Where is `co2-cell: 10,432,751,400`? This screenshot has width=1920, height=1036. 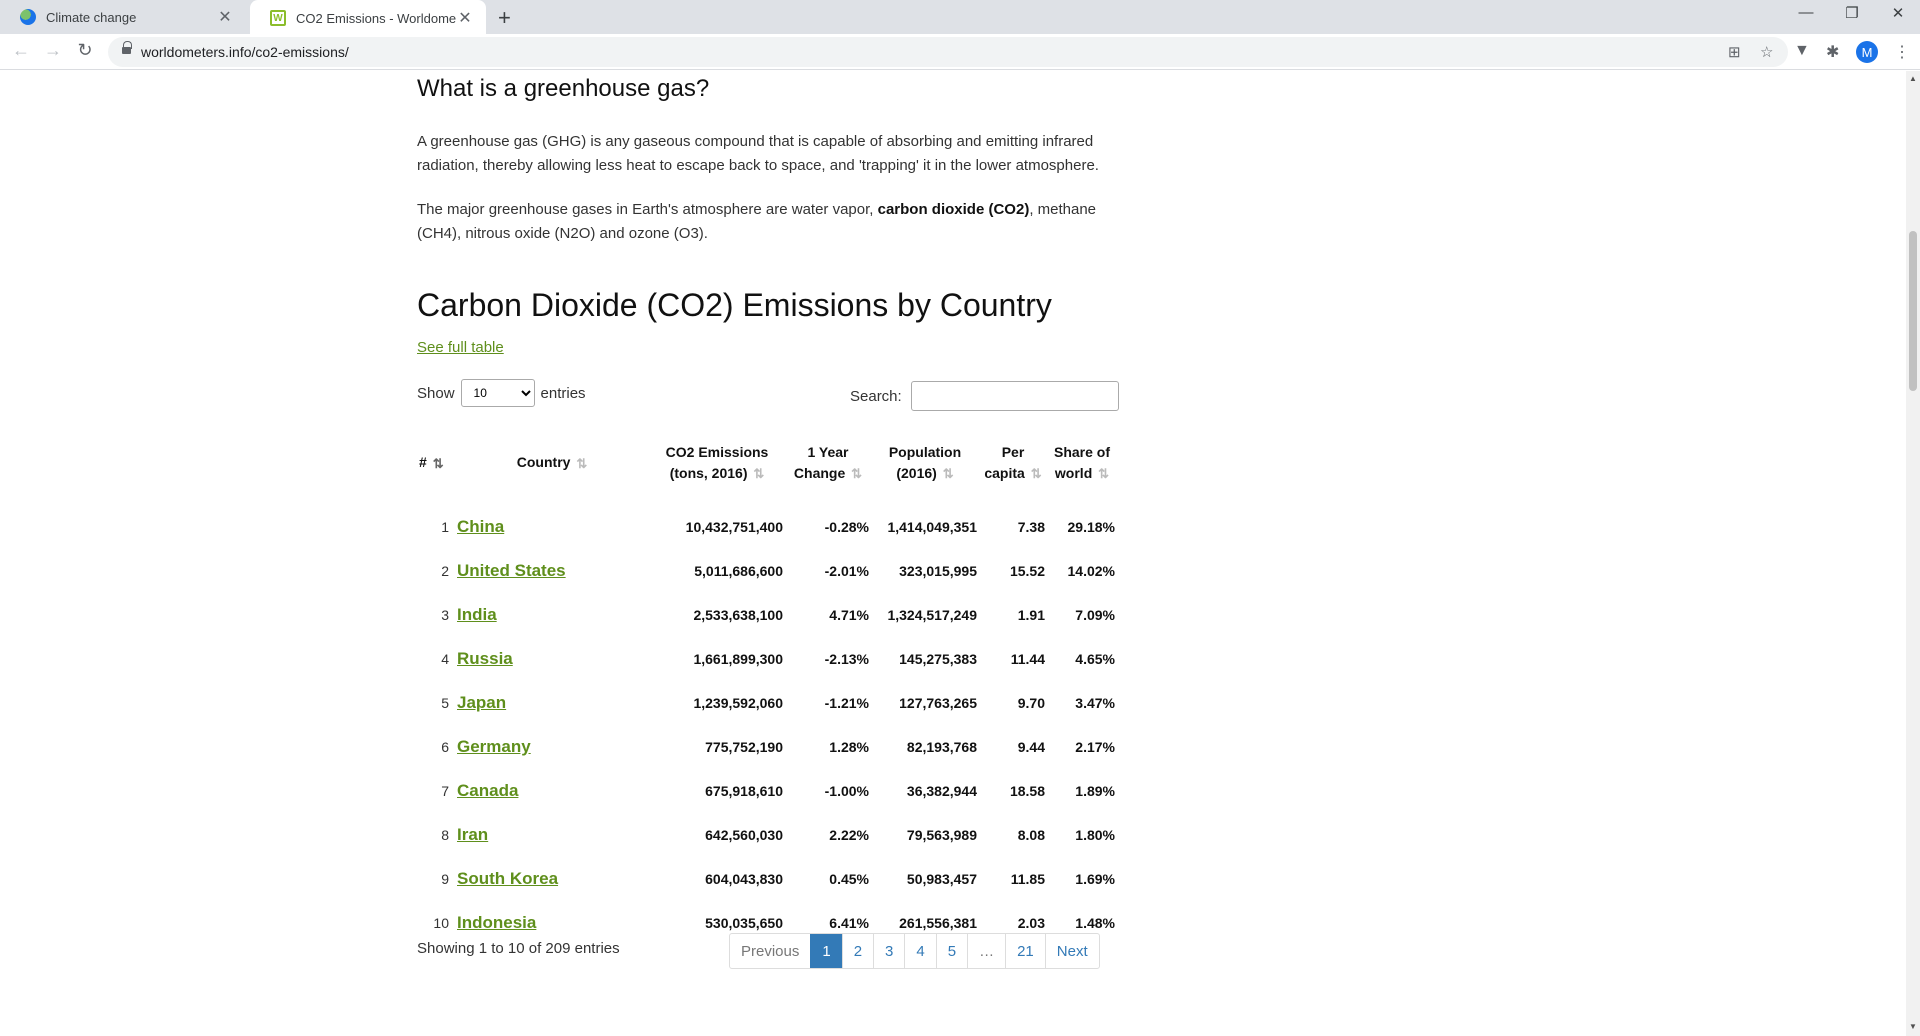
co2-cell: 10,432,751,400 is located at coordinates (734, 527).